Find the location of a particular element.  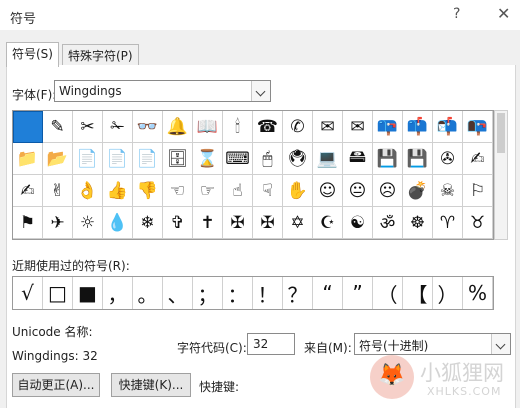

char-description: Wingdings: 32 is located at coordinates (55, 356).